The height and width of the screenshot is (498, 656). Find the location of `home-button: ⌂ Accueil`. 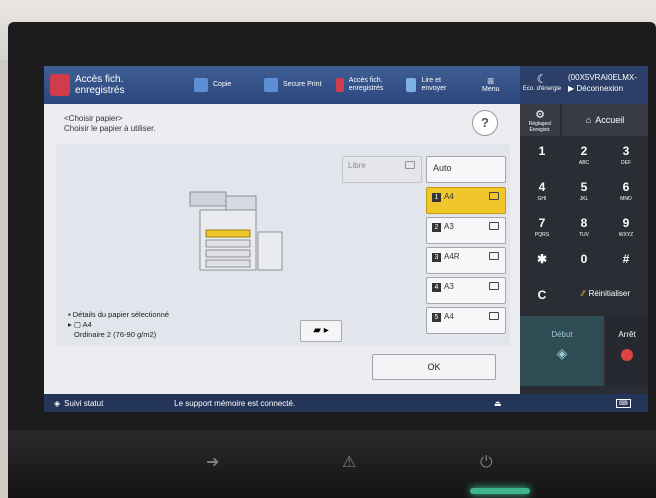

home-button: ⌂ Accueil is located at coordinates (605, 120).